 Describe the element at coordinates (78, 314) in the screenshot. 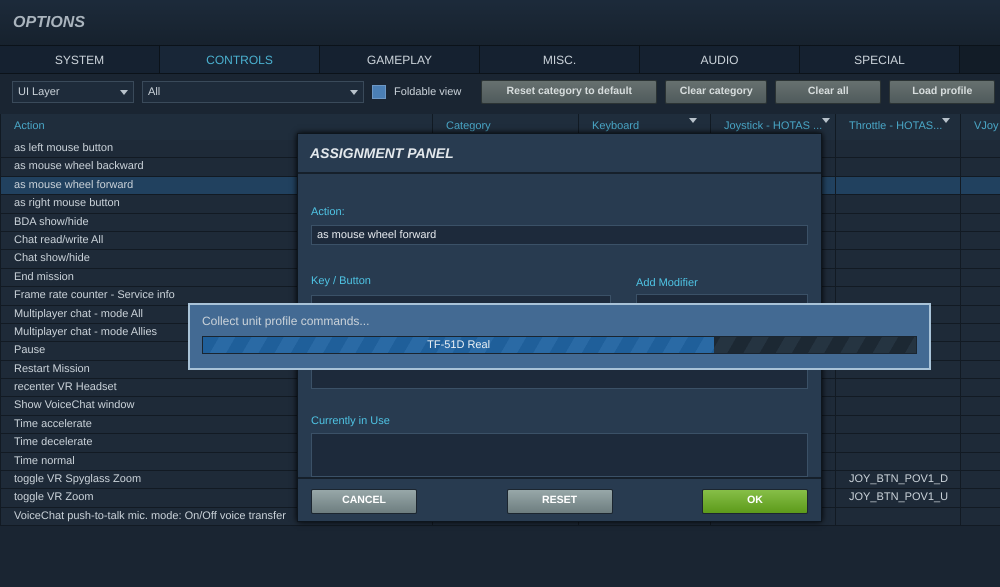

I see `table-cell: Multiplayer chat - mode All` at that location.